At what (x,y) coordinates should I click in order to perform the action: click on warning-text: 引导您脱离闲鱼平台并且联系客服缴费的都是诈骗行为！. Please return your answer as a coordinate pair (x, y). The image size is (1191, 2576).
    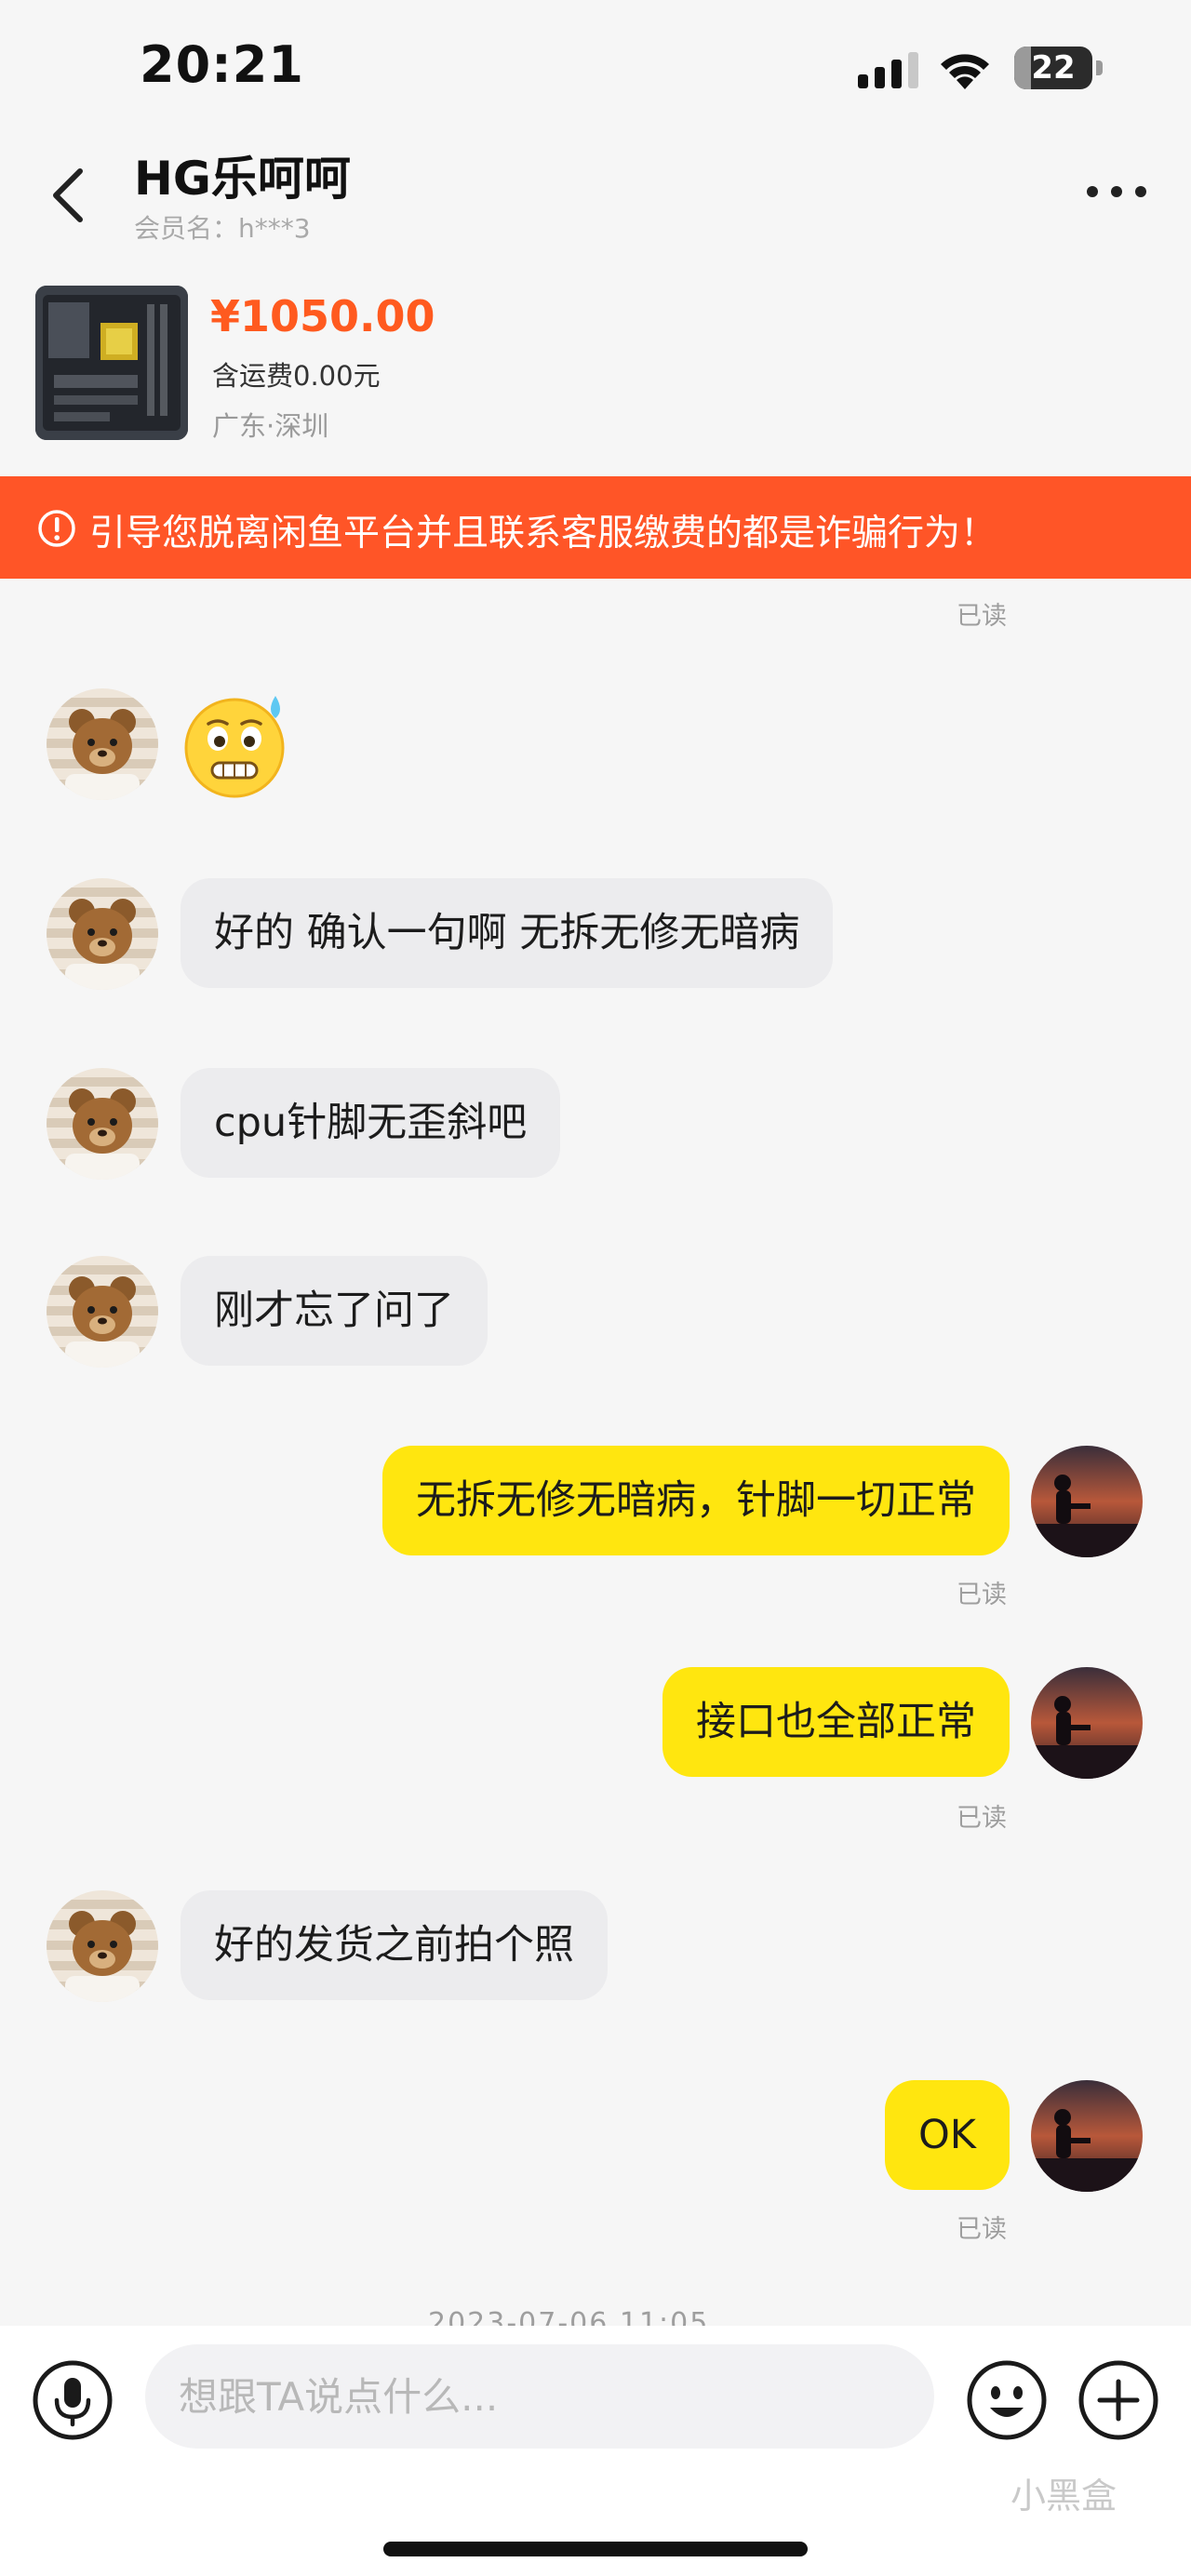
    Looking at the image, I should click on (543, 533).